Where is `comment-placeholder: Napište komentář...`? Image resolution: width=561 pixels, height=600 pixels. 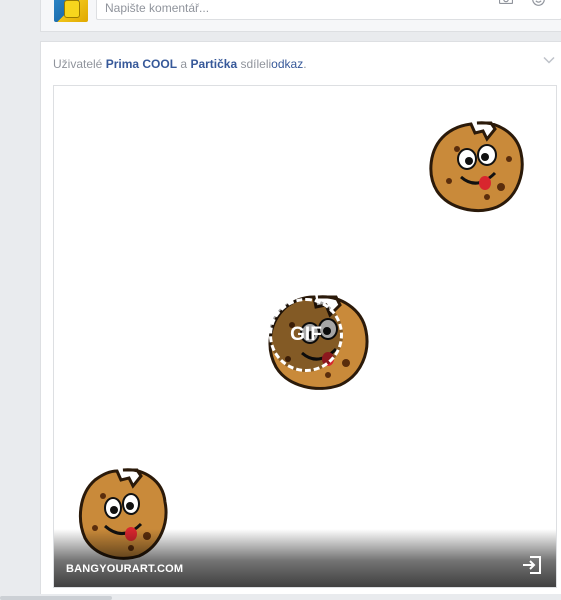
comment-placeholder: Napište komentář... is located at coordinates (157, 8).